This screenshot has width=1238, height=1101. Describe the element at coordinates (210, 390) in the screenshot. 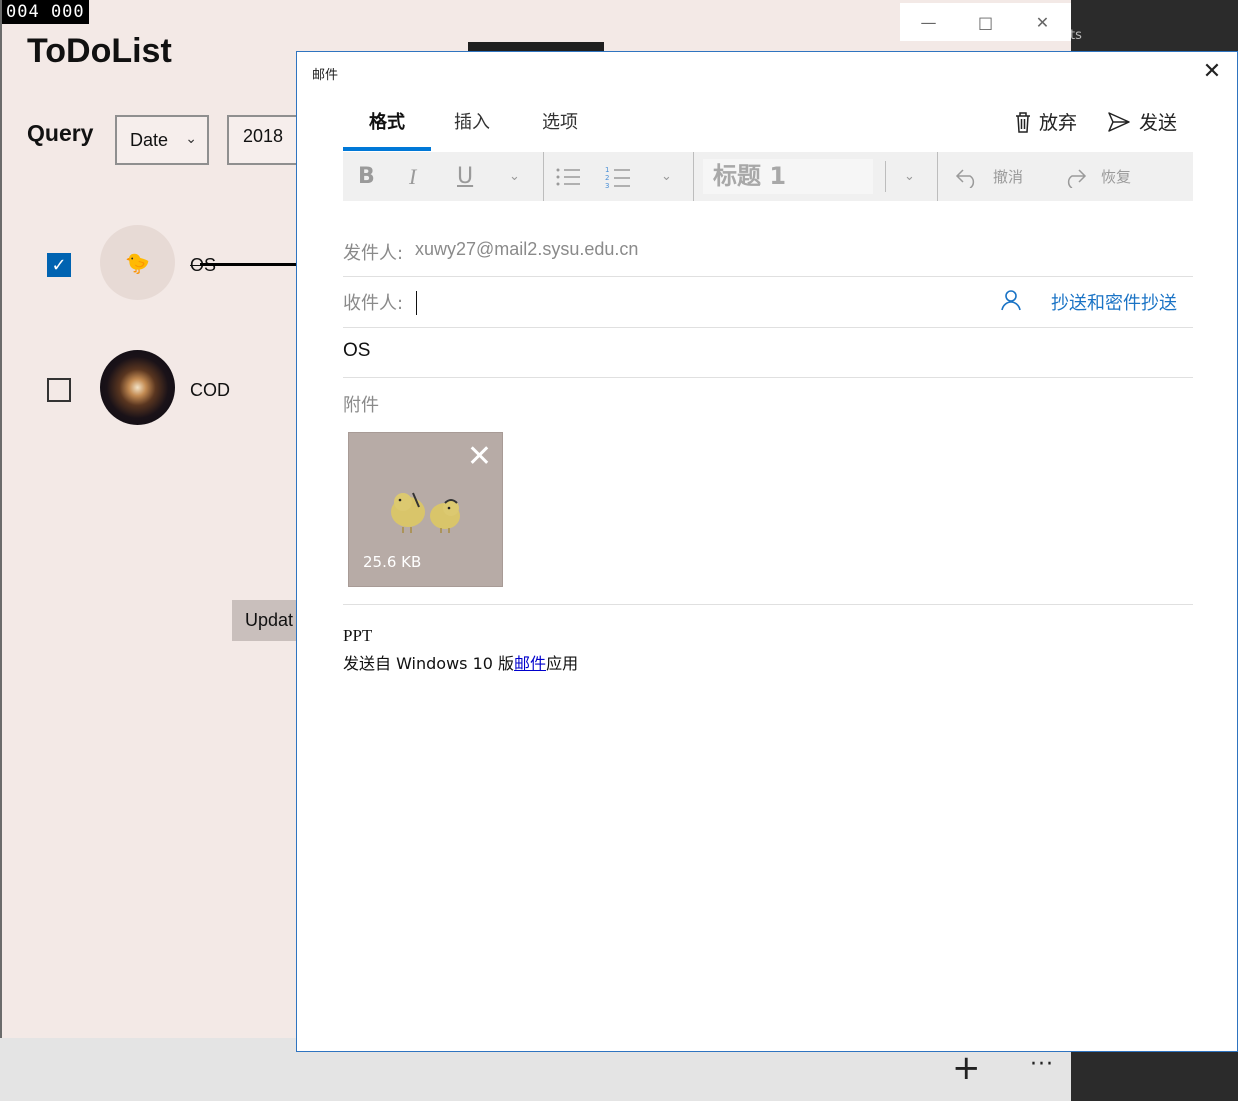

I see `todo-label-cod: COD` at that location.